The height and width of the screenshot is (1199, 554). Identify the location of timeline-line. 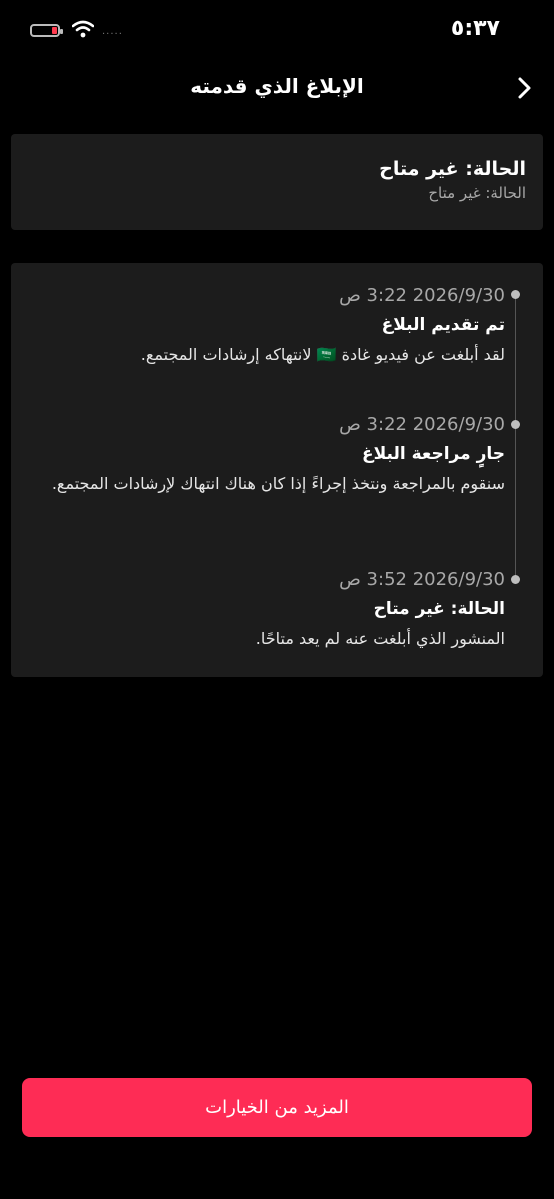
(515, 439).